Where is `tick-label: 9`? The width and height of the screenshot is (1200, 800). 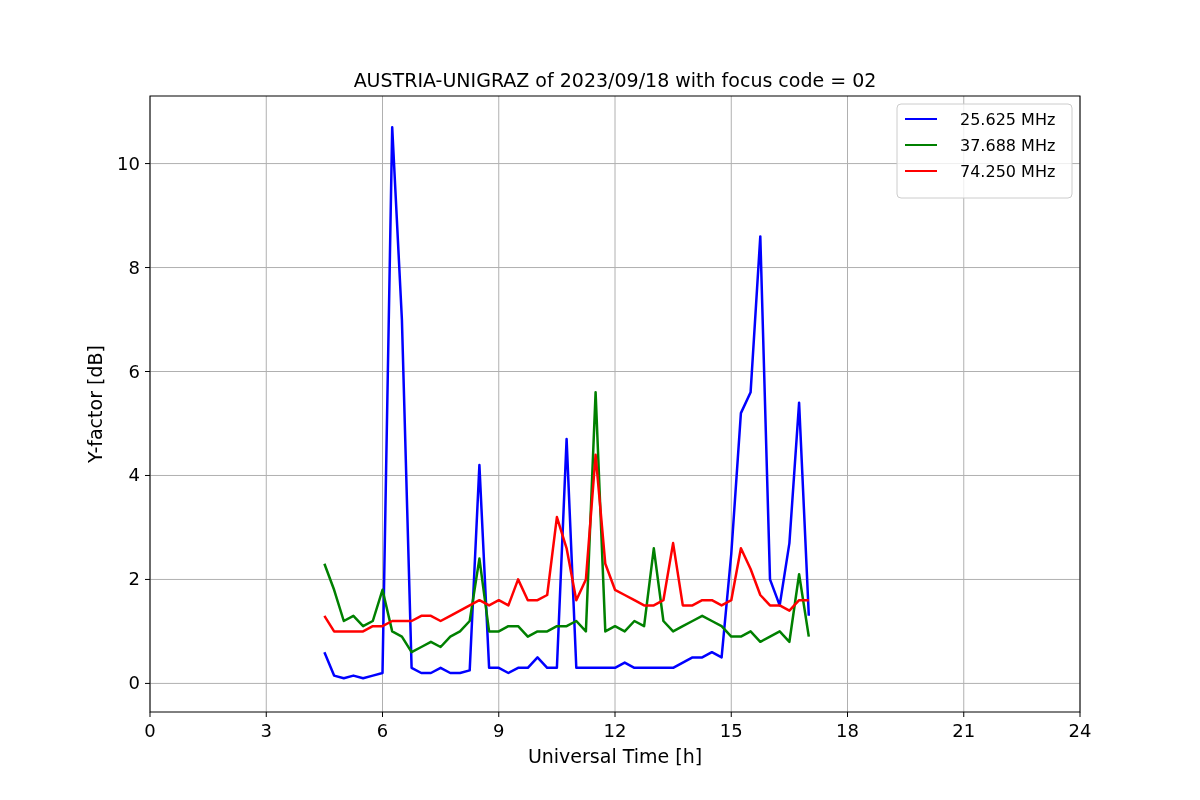 tick-label: 9 is located at coordinates (499, 730).